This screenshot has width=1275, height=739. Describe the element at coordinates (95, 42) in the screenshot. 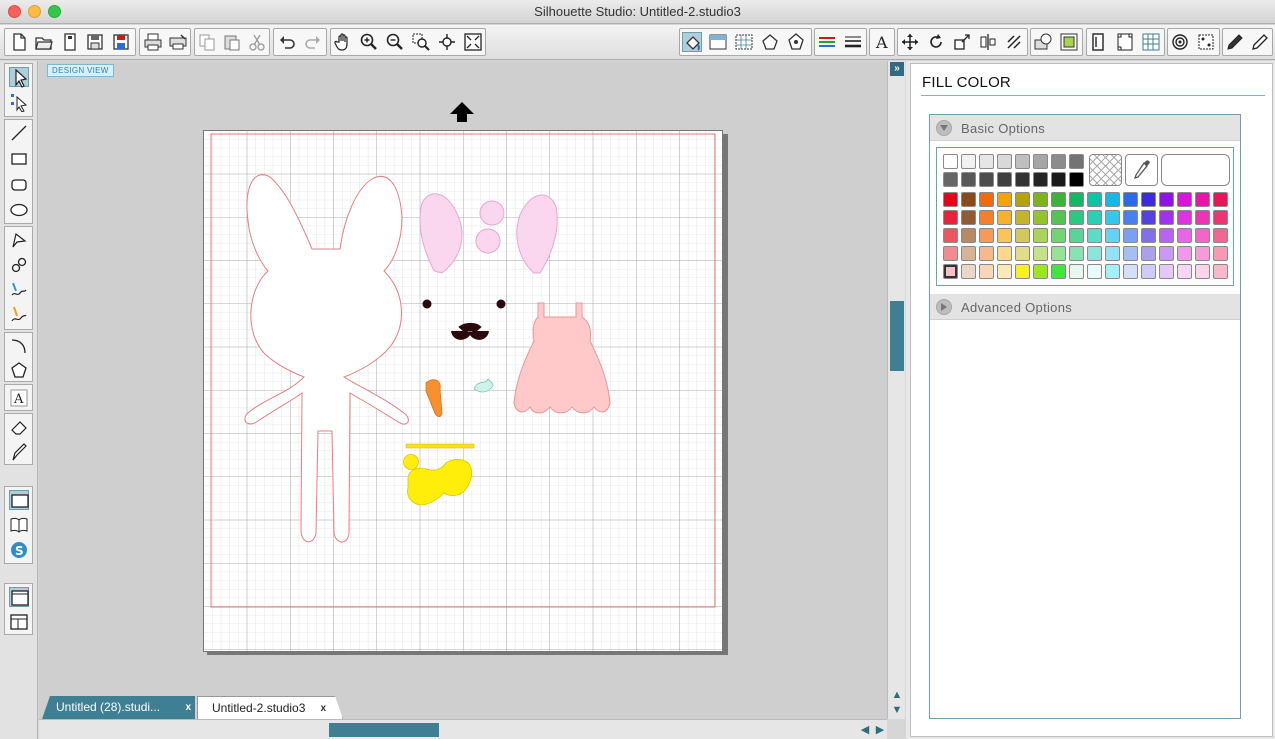

I see `save-icon` at that location.